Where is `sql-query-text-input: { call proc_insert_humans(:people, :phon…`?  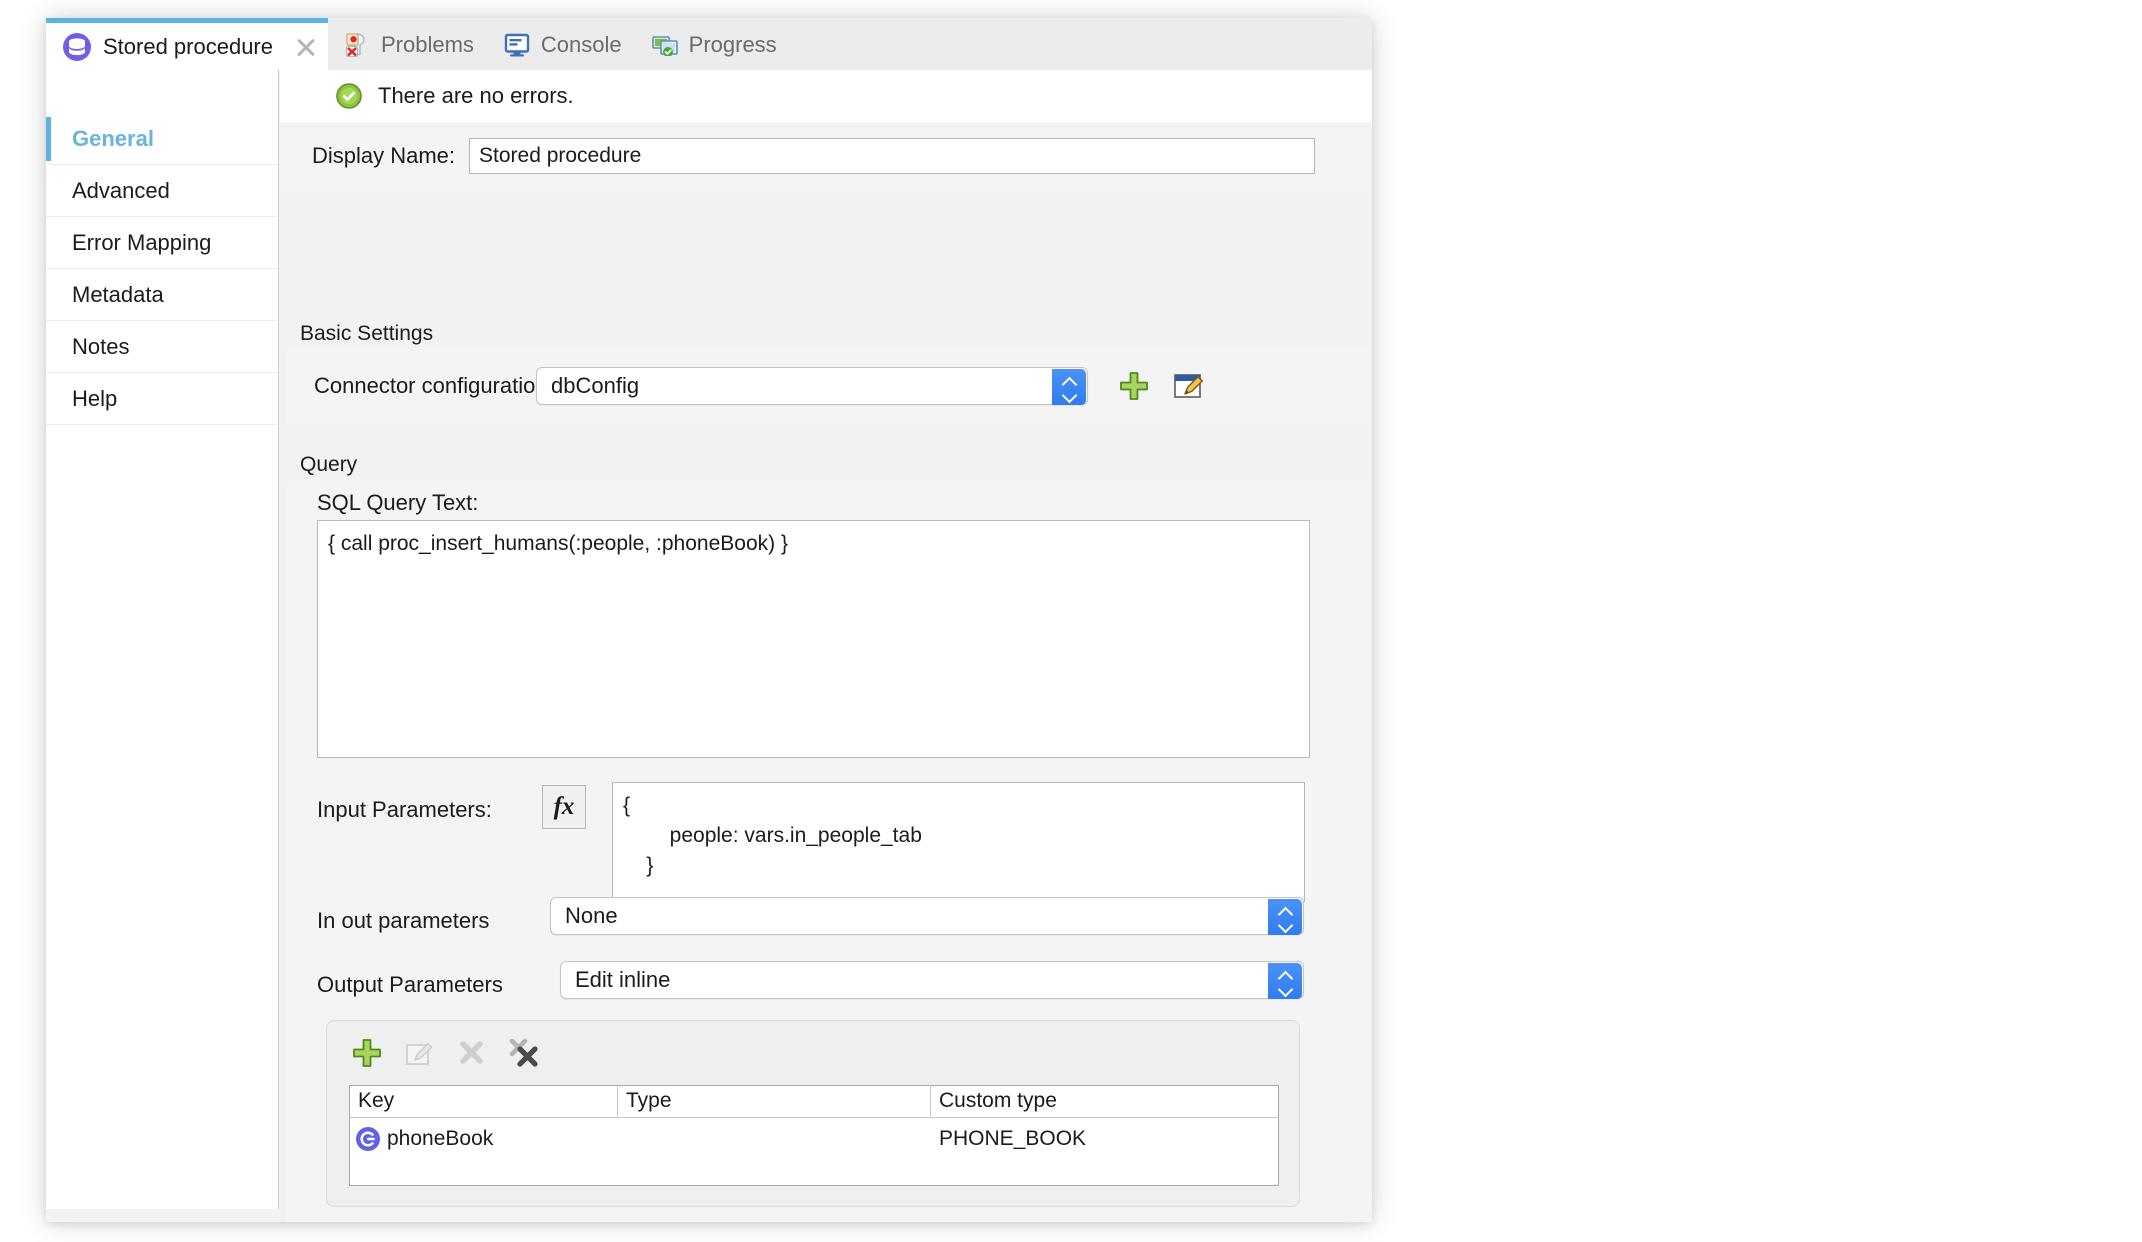 sql-query-text-input: { call proc_insert_humans(:people, :phon… is located at coordinates (813, 639).